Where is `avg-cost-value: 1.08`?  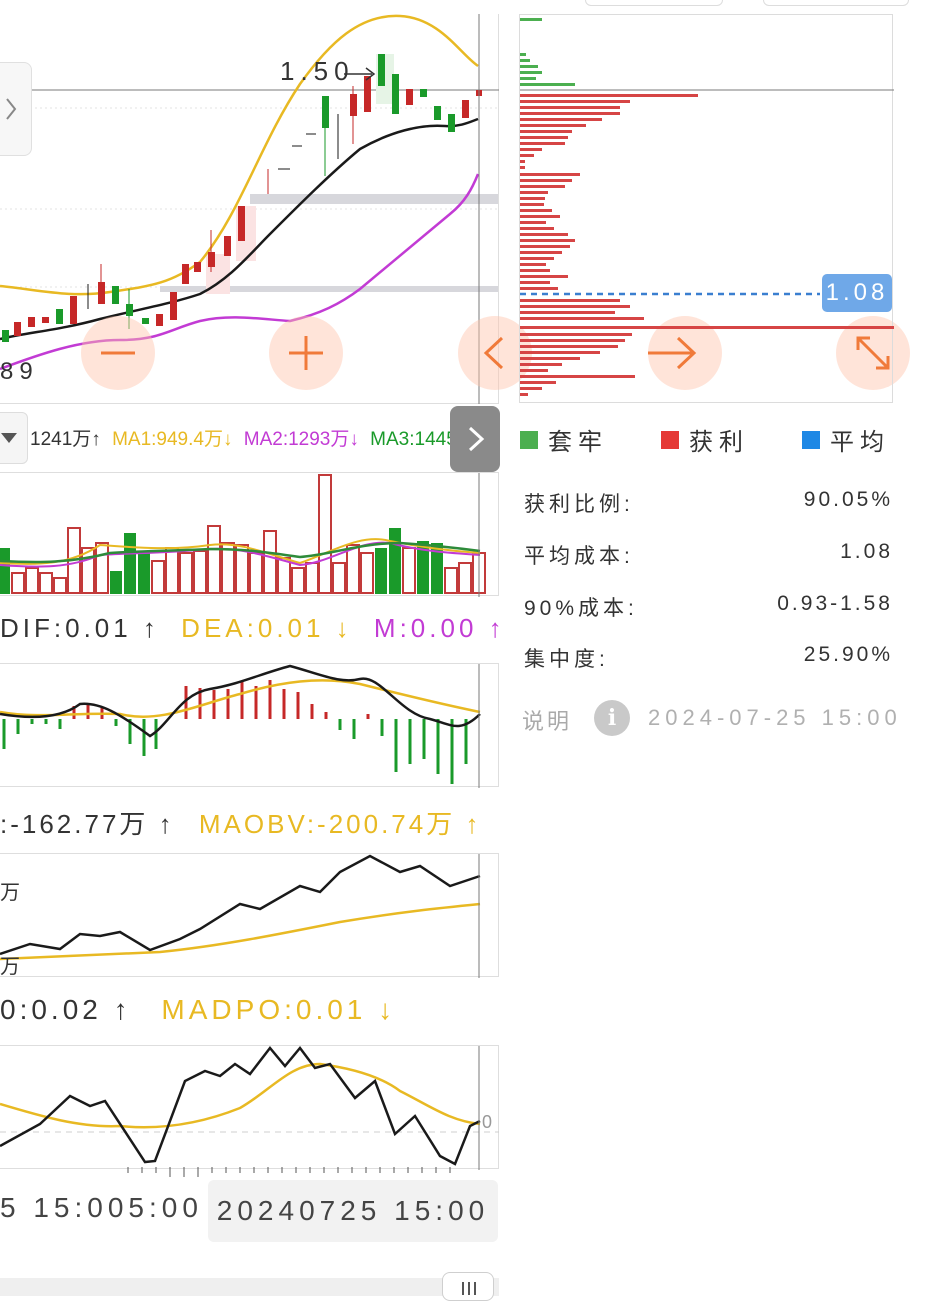 avg-cost-value: 1.08 is located at coordinates (866, 551).